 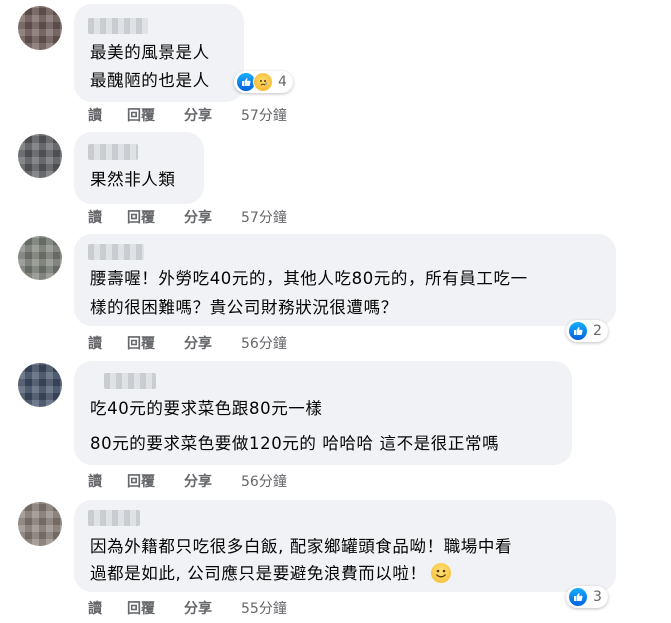 What do you see at coordinates (597, 331) in the screenshot?
I see `reaction-count: 2` at bounding box center [597, 331].